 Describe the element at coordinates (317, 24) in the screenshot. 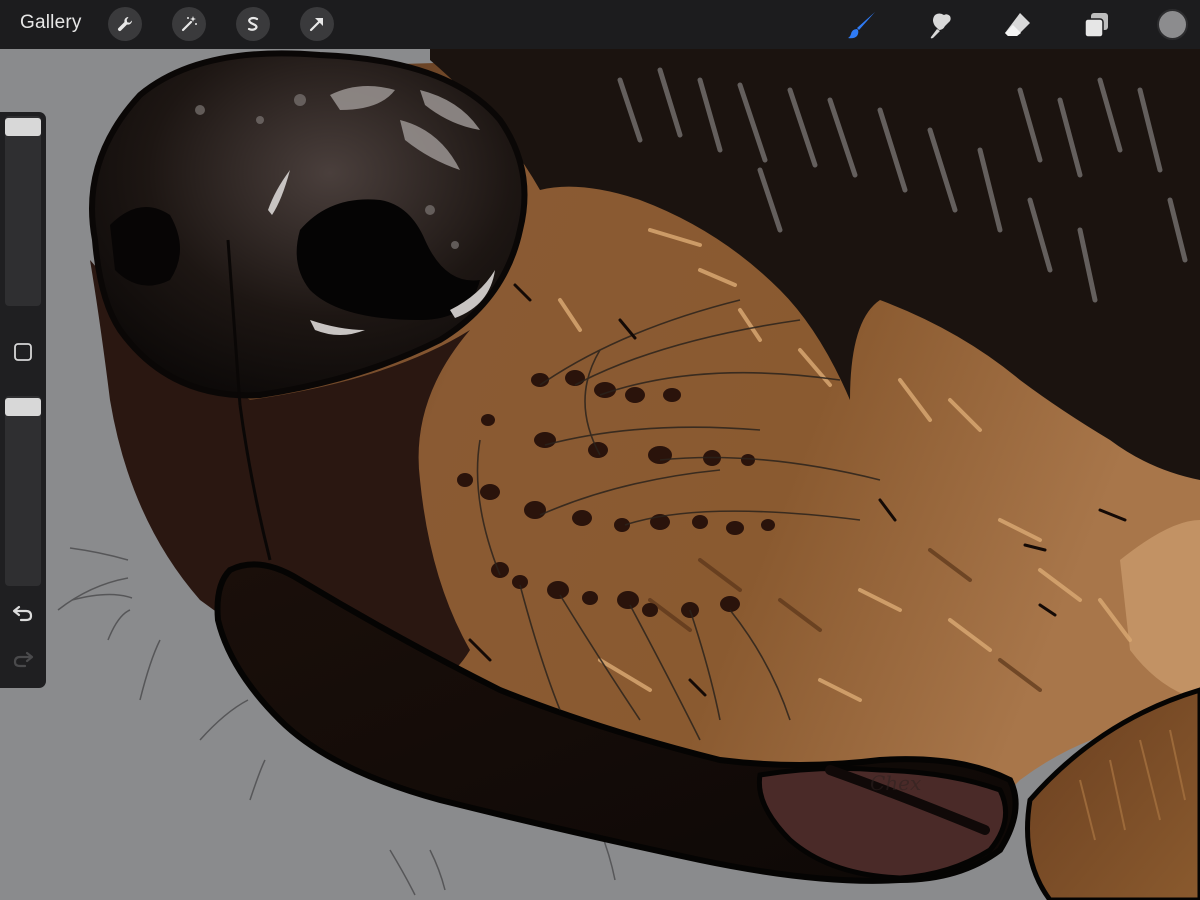

I see `arrow-transform-icon` at that location.